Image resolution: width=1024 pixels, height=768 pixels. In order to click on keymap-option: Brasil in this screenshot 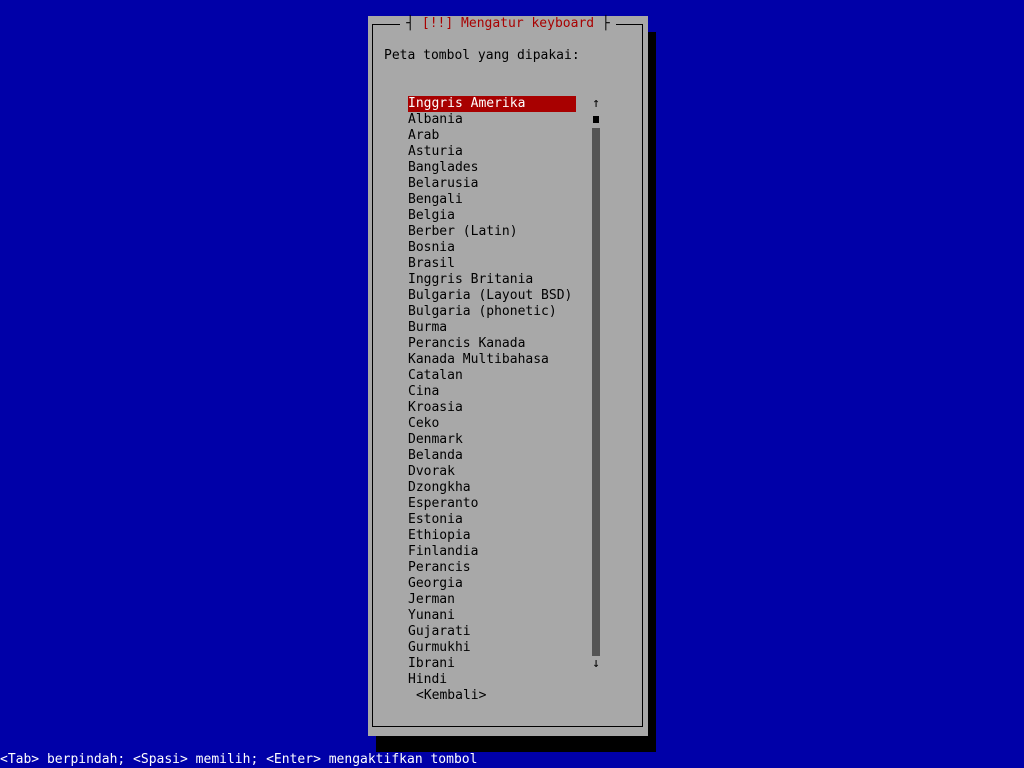, I will do `click(492, 264)`.